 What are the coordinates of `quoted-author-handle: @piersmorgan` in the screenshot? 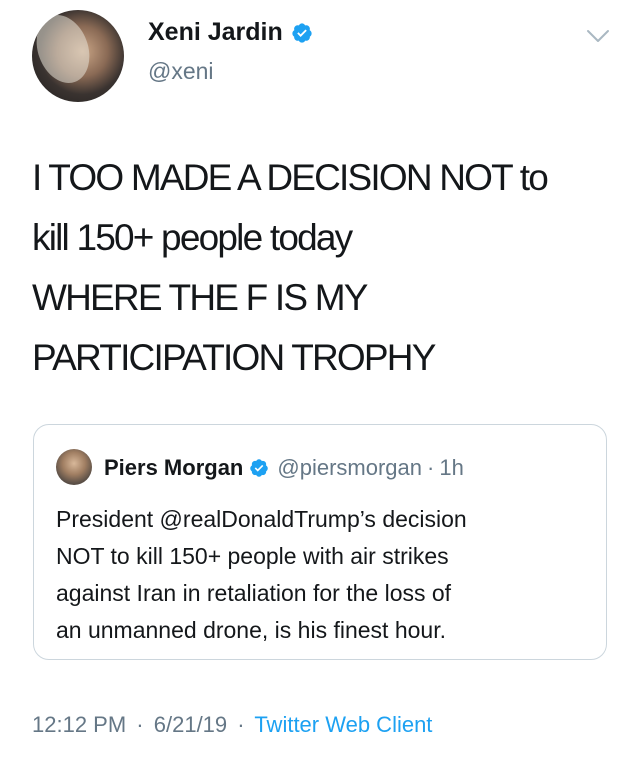 It's located at (349, 467).